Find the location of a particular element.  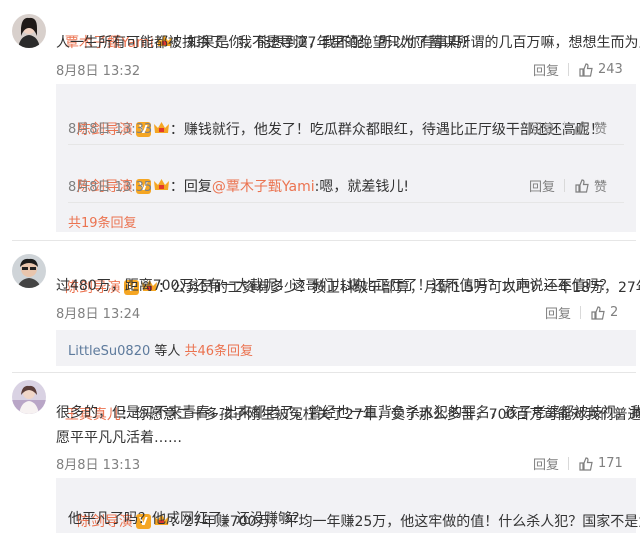

like-count: 243 is located at coordinates (610, 69).